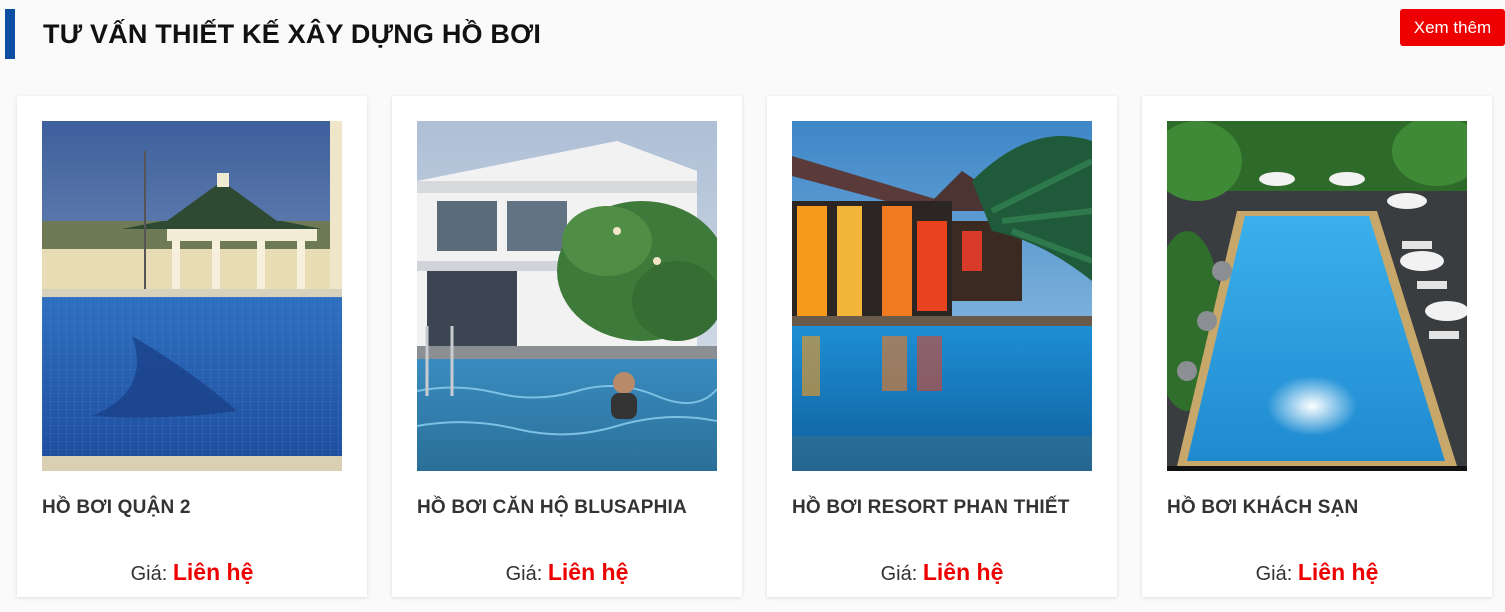 The width and height of the screenshot is (1505, 612). I want to click on pool-photo-khach-san, so click(1317, 296).